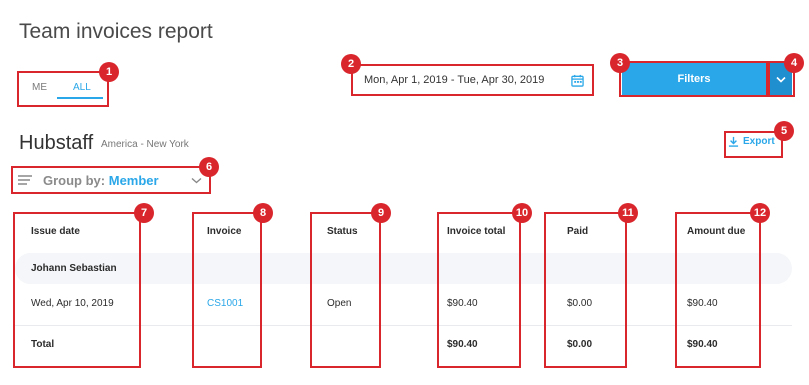 The width and height of the screenshot is (809, 385). What do you see at coordinates (702, 303) in the screenshot?
I see `cell-amount-due: $90.40` at bounding box center [702, 303].